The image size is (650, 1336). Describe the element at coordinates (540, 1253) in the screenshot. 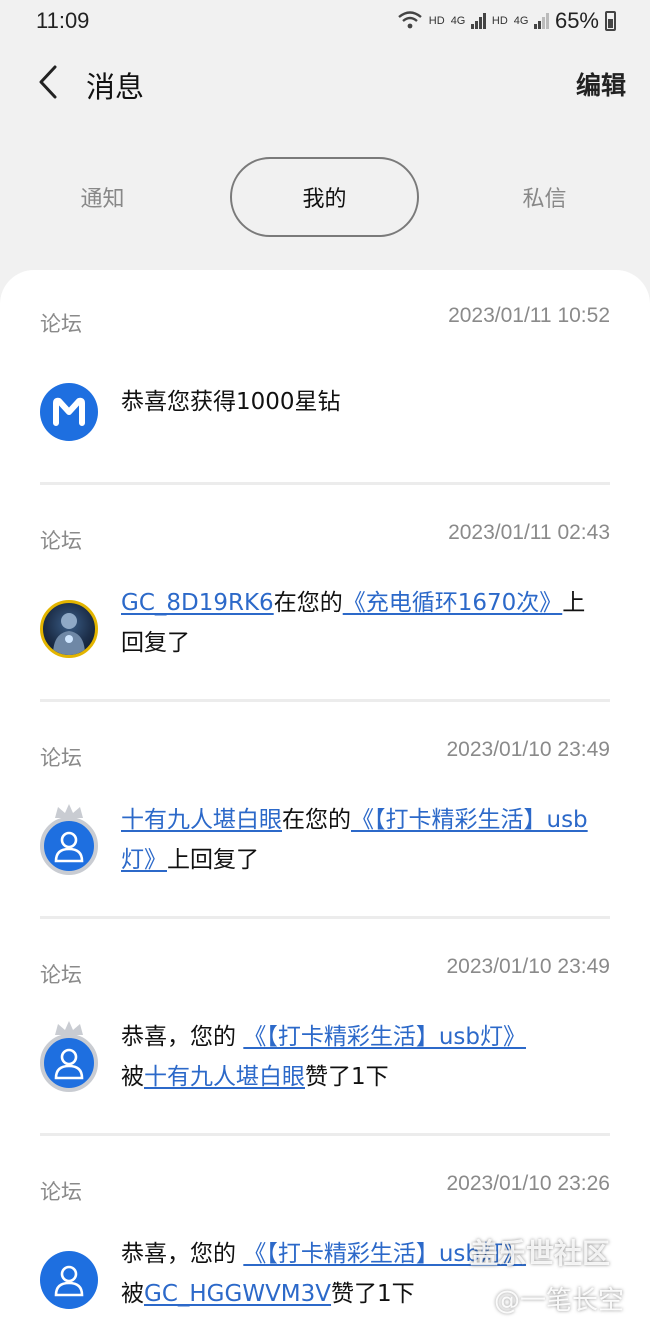

I see `watermark-community: 盖乐世社区` at that location.